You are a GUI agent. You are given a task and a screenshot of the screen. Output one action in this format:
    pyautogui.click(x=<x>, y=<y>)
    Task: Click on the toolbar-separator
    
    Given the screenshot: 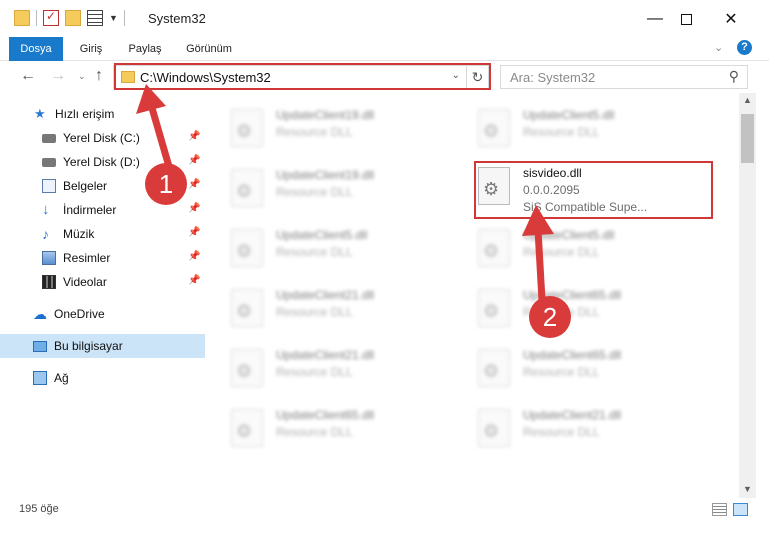 What is the action you would take?
    pyautogui.click(x=36, y=18)
    